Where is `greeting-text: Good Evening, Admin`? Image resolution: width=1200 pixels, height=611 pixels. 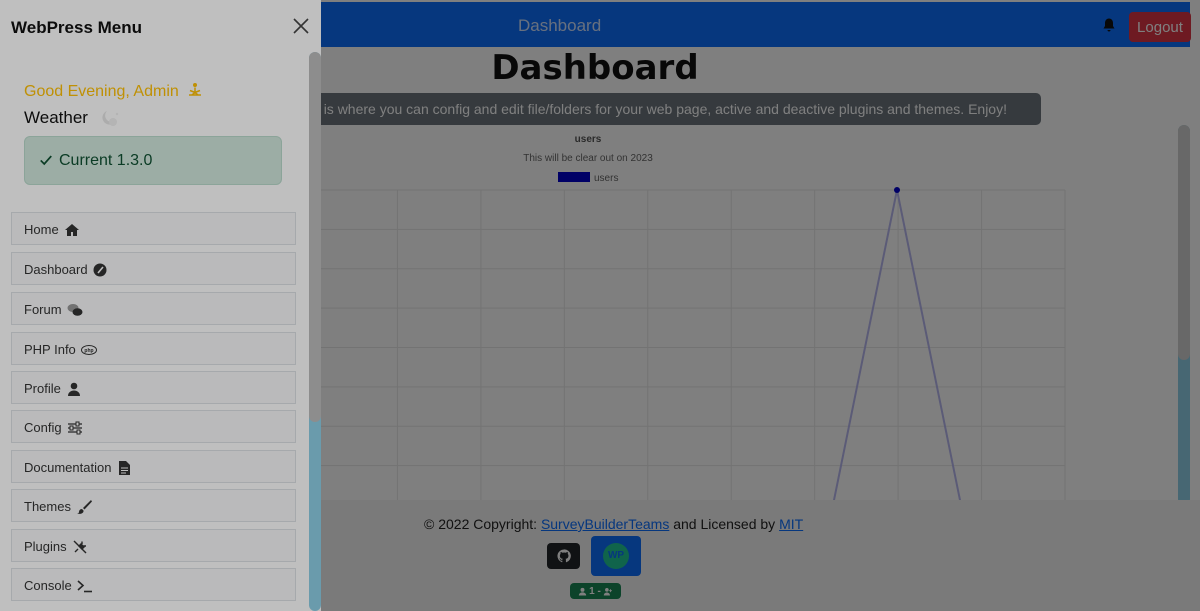
greeting-text: Good Evening, Admin is located at coordinates (114, 91).